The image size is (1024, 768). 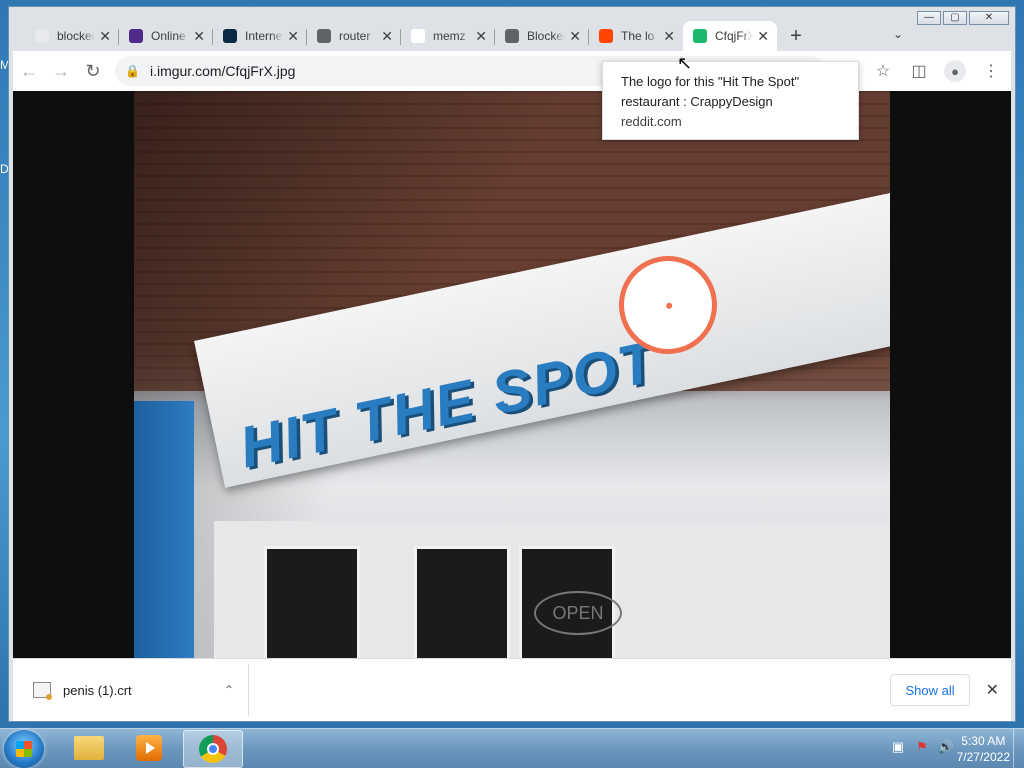 I want to click on profile-button: ●, so click(x=955, y=71).